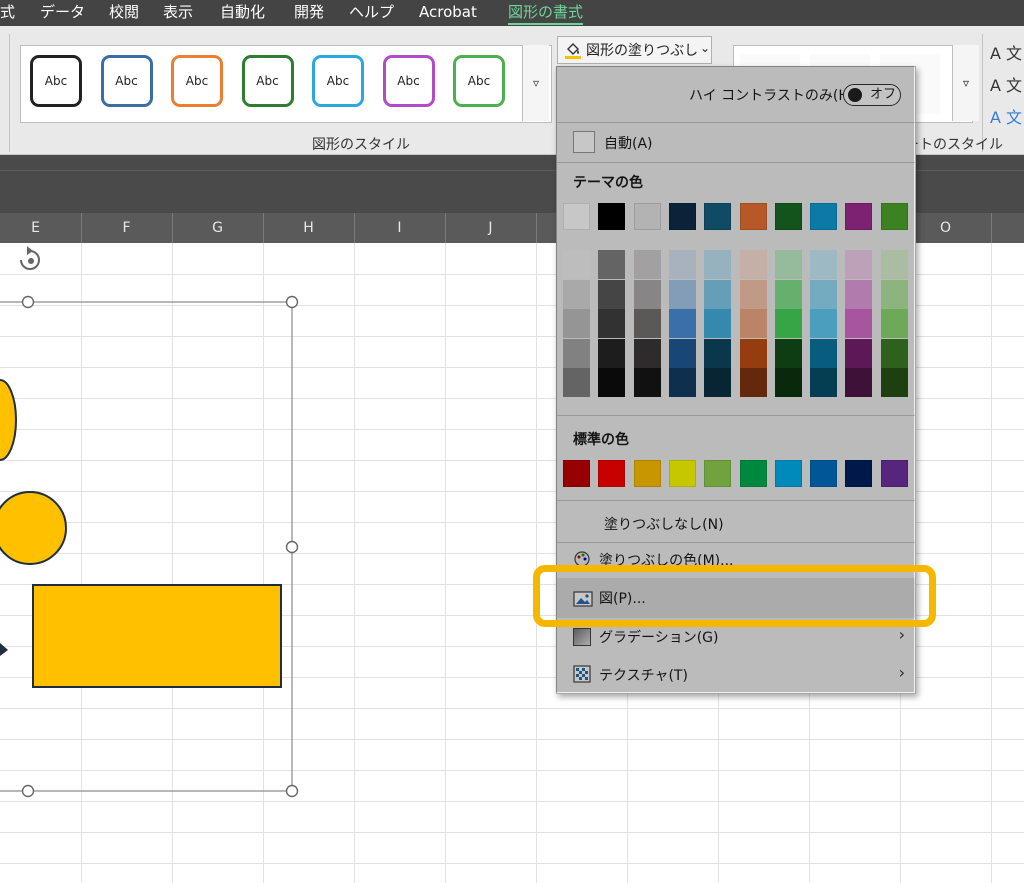 The image size is (1024, 883). Describe the element at coordinates (736, 674) in the screenshot. I see `texture-fill-item: テクスチャ(T) ›` at that location.